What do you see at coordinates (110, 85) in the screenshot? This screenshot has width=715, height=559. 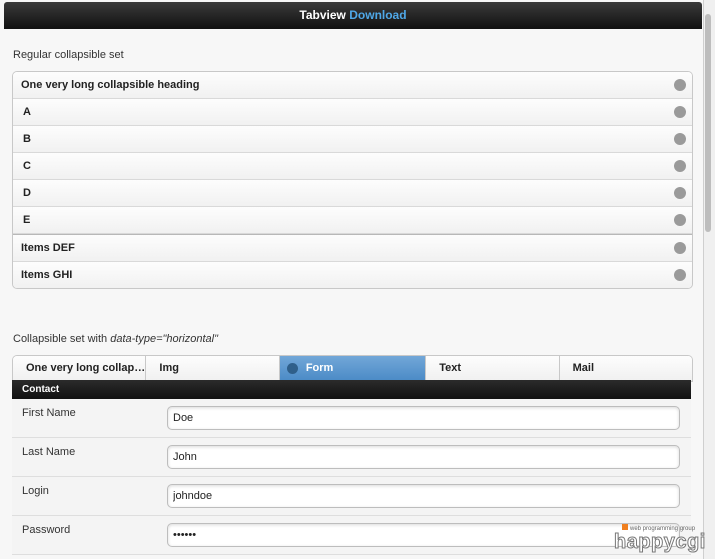 I see `collapsible-heading-label: One very long collapsible heading` at bounding box center [110, 85].